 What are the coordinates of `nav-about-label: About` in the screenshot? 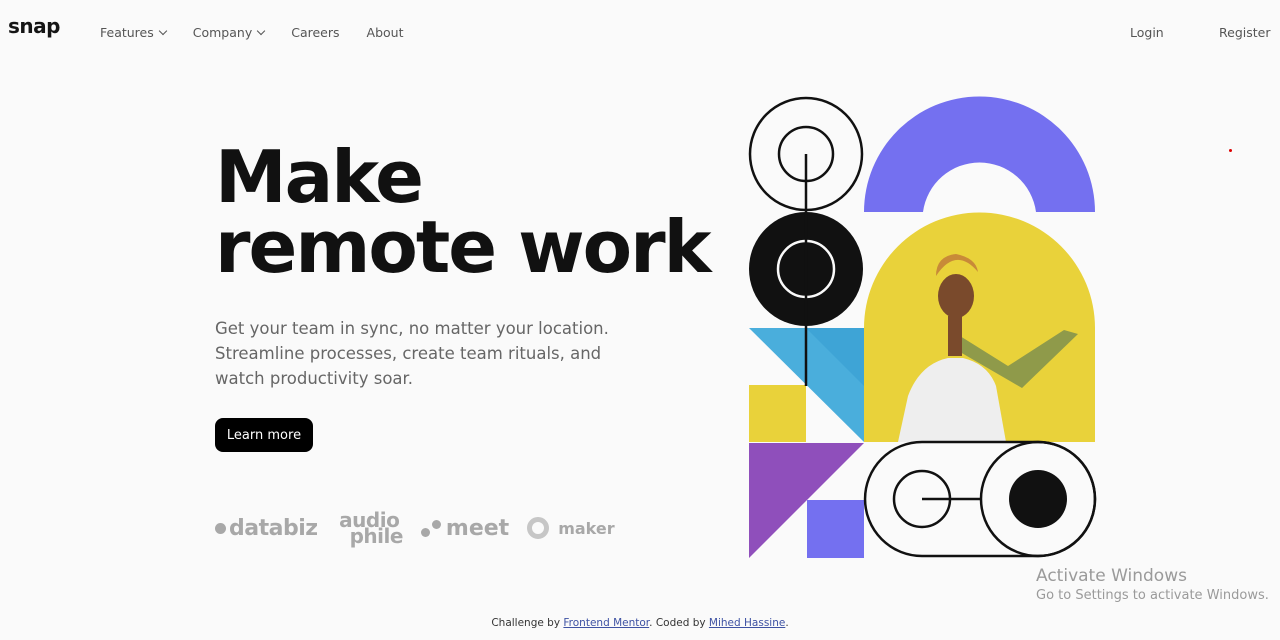 It's located at (385, 32).